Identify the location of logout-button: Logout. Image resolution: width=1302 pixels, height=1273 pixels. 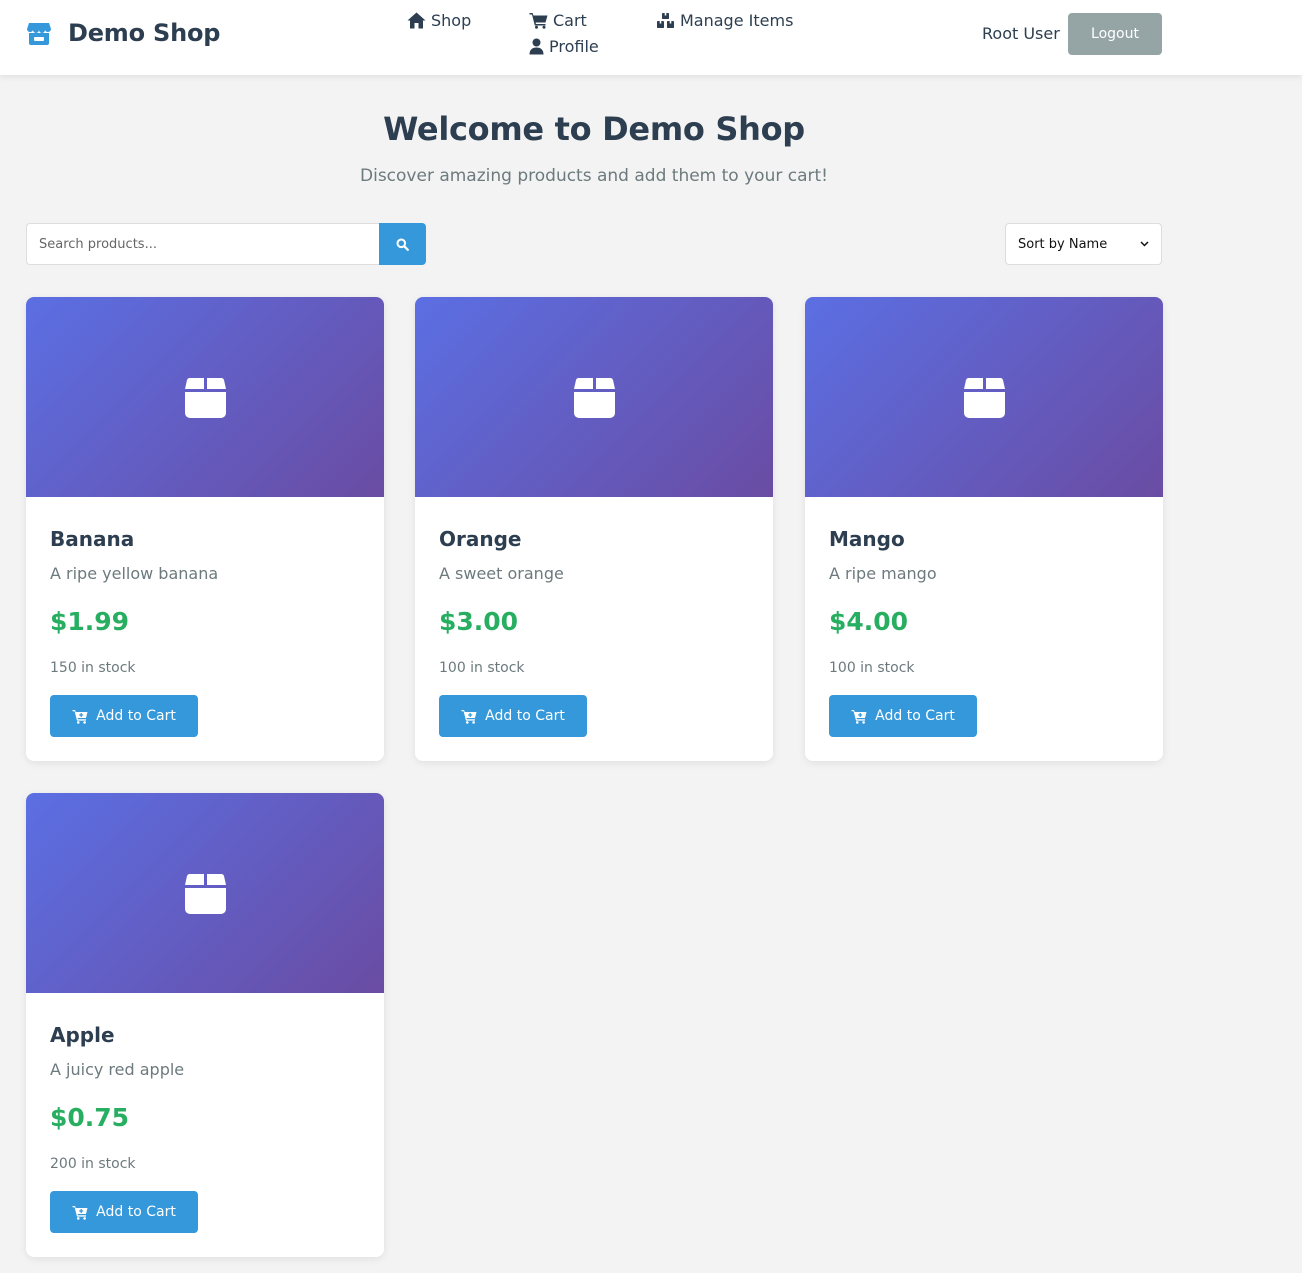
(1115, 34).